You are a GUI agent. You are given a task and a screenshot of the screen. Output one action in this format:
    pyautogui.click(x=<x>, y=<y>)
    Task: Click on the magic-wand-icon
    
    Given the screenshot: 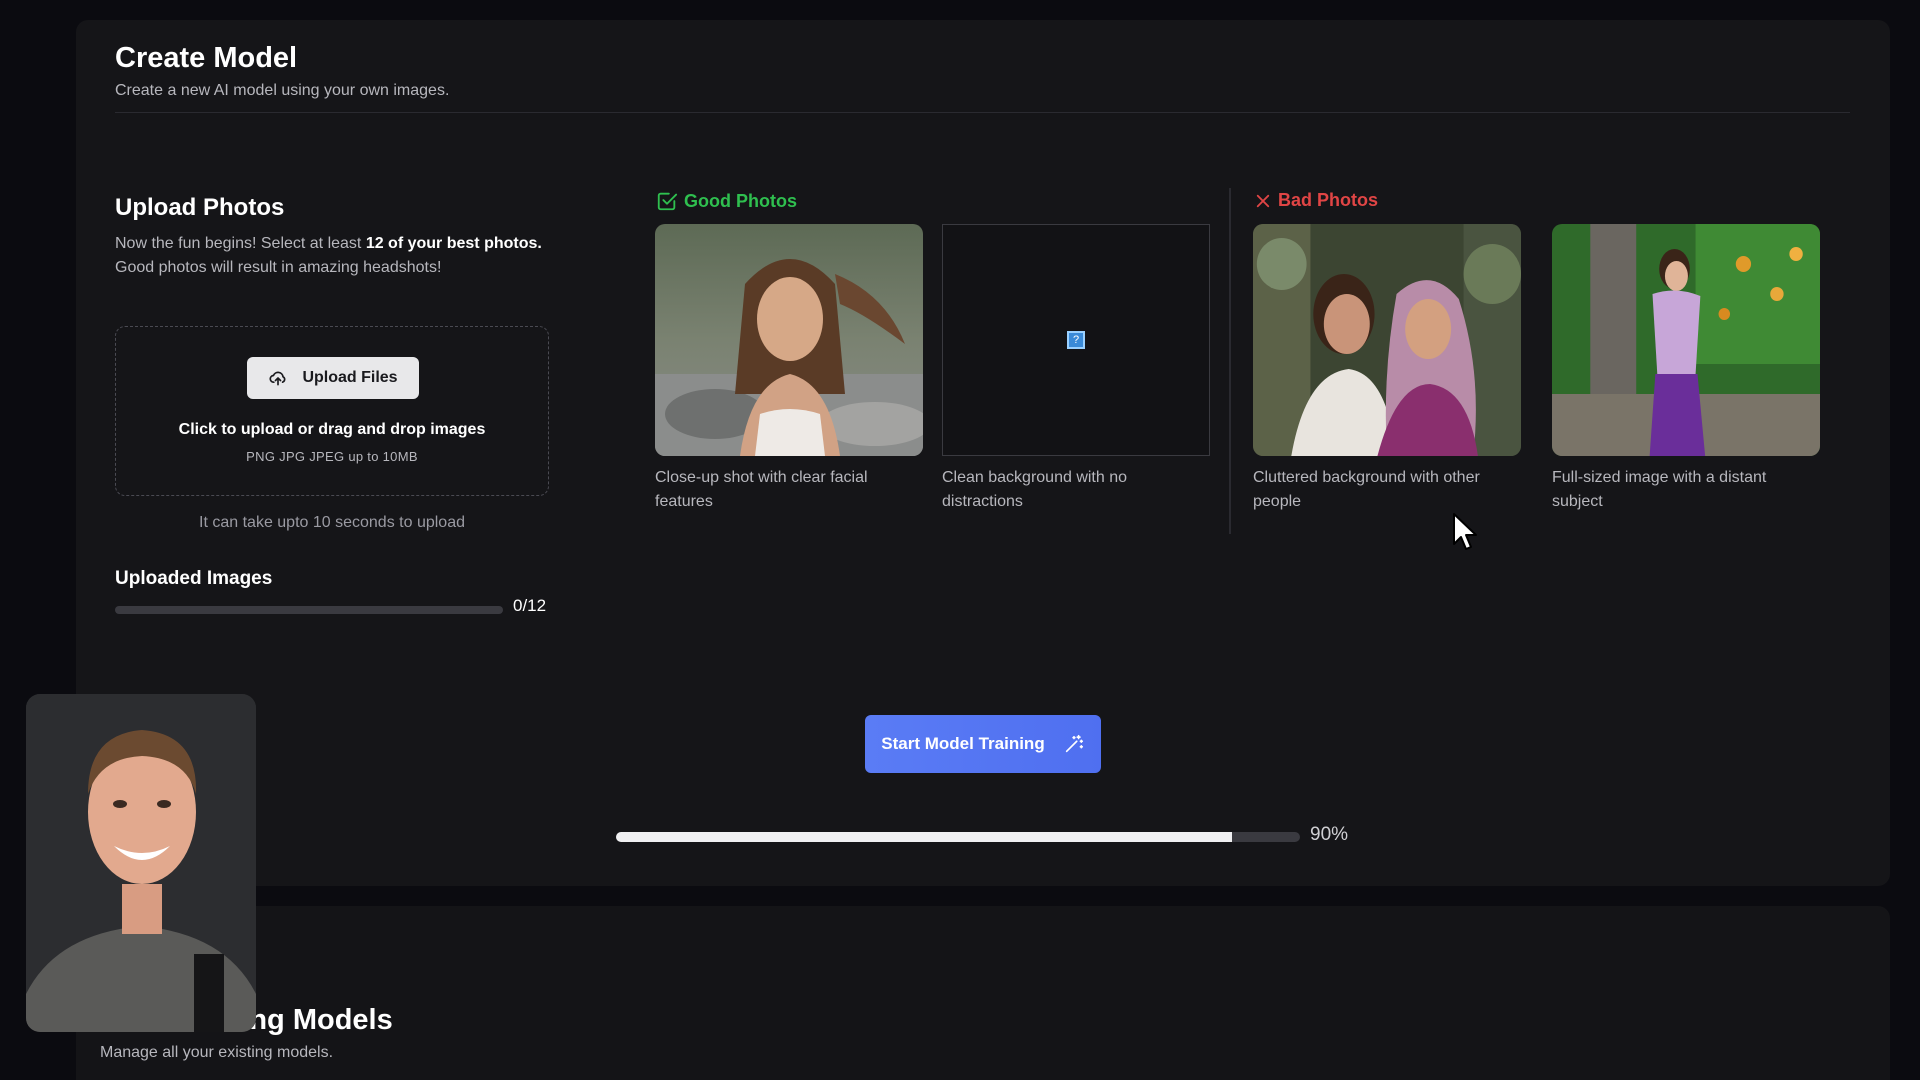 What is the action you would take?
    pyautogui.click(x=1074, y=743)
    